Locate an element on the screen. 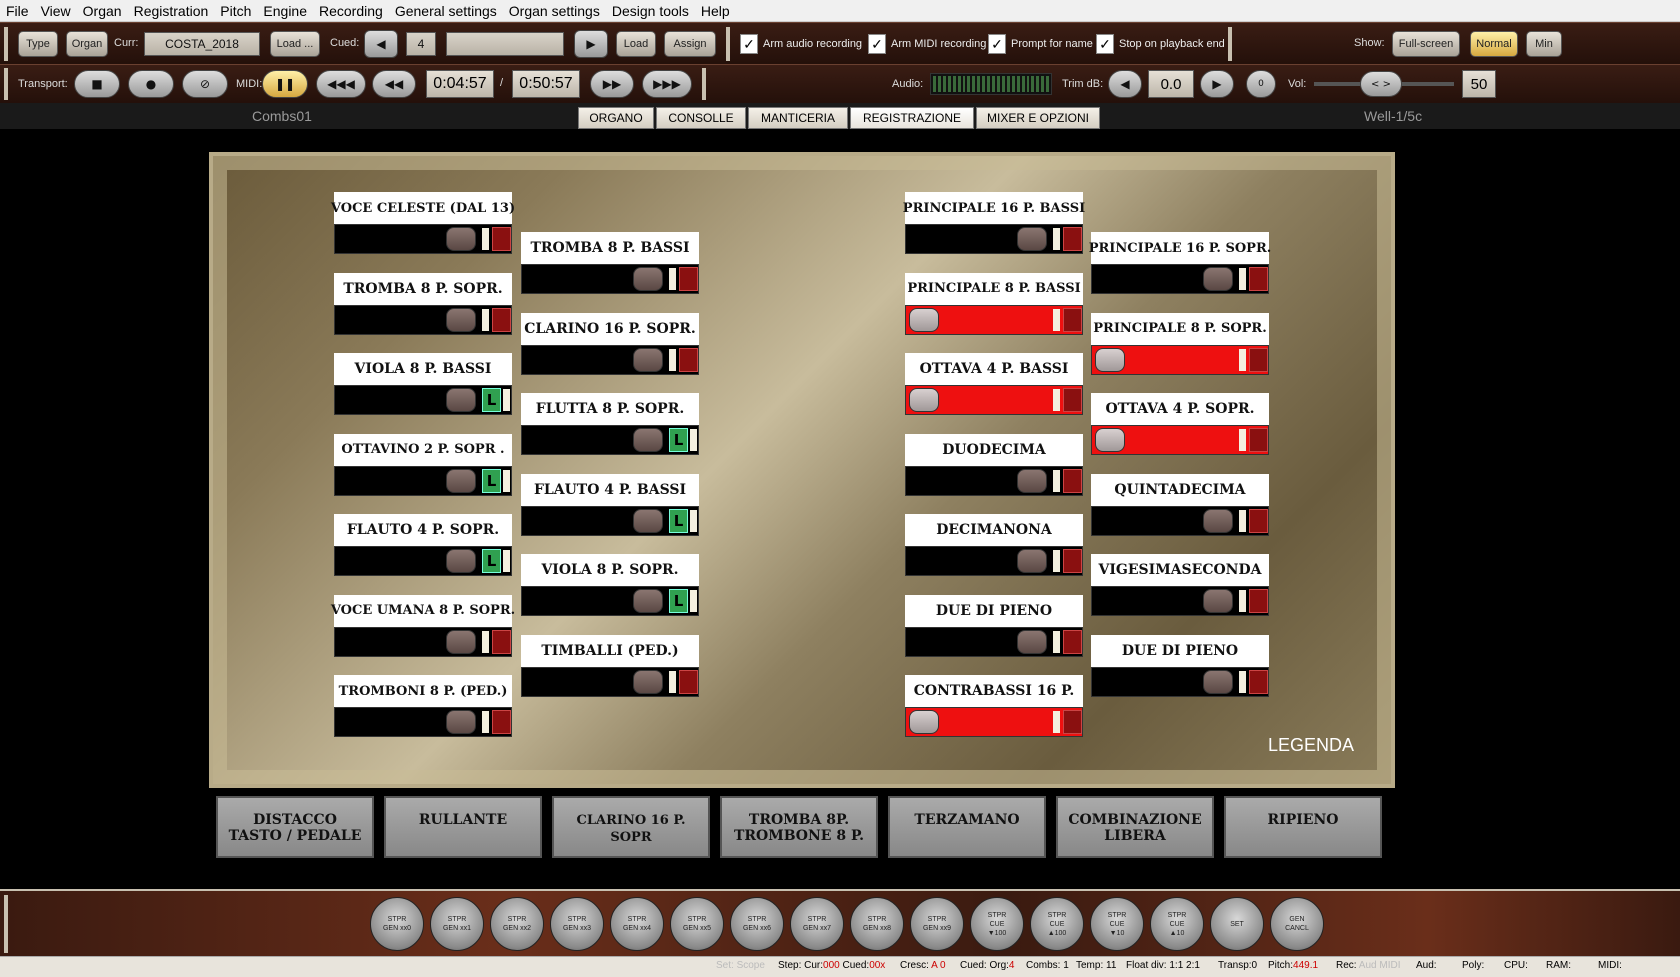  stop-21: PRINCIPALE 8 P. SOPR. is located at coordinates (1180, 344).